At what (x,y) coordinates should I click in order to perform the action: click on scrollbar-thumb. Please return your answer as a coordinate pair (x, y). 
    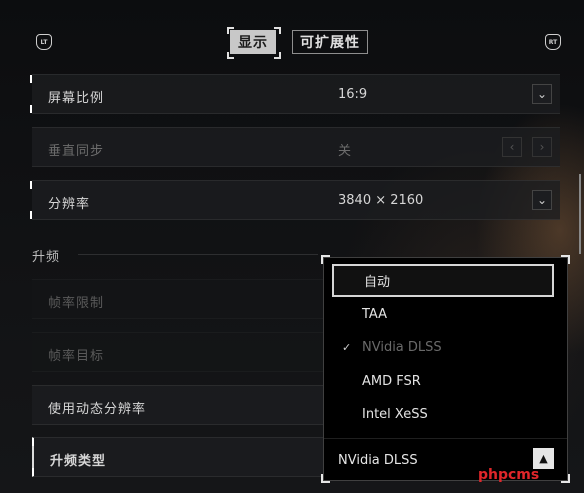
    Looking at the image, I should click on (580, 214).